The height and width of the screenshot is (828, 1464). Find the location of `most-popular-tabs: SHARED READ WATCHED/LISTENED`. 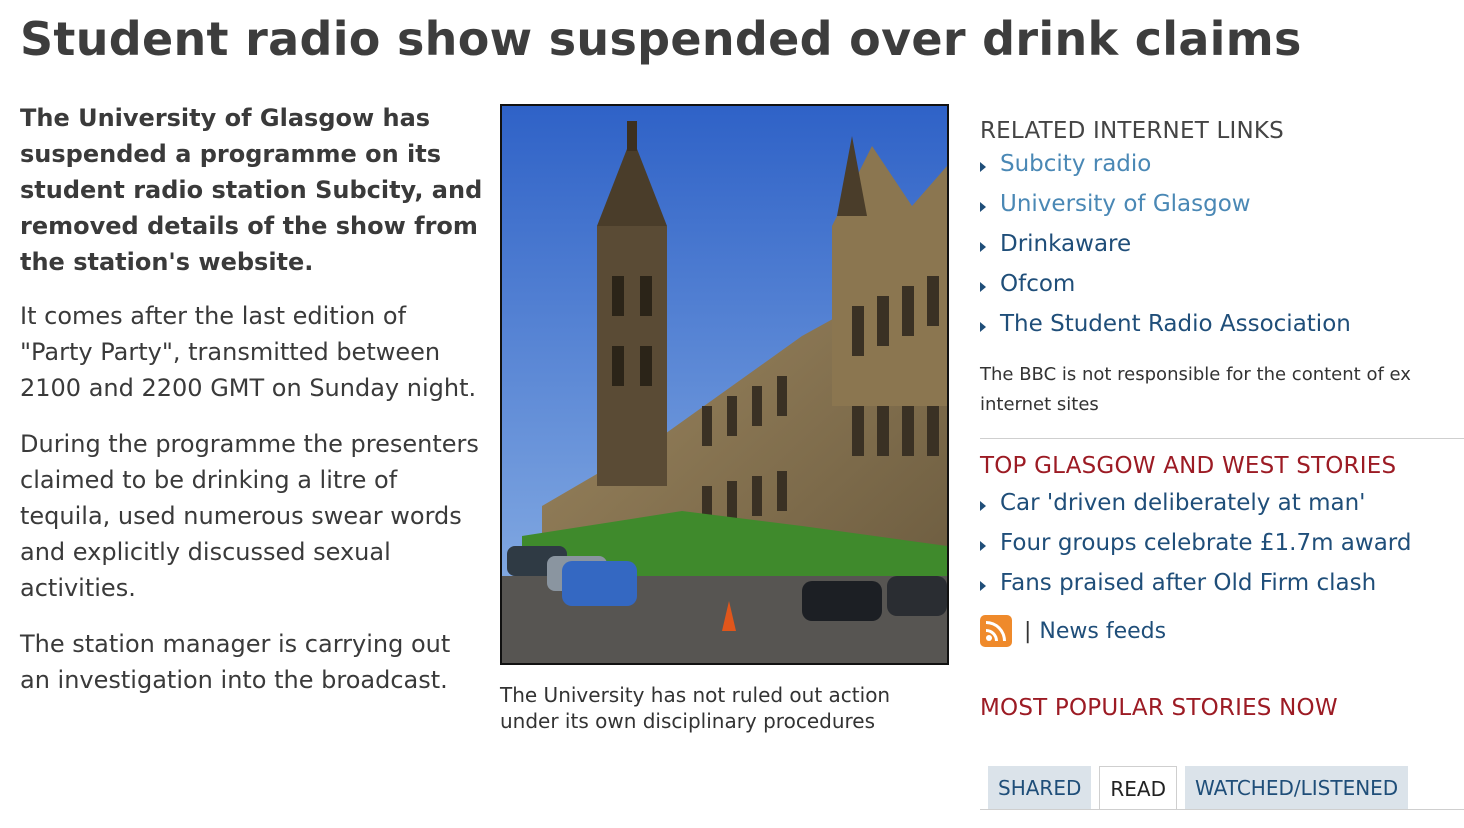

most-popular-tabs: SHARED READ WATCHED/LISTENED is located at coordinates (1202, 788).